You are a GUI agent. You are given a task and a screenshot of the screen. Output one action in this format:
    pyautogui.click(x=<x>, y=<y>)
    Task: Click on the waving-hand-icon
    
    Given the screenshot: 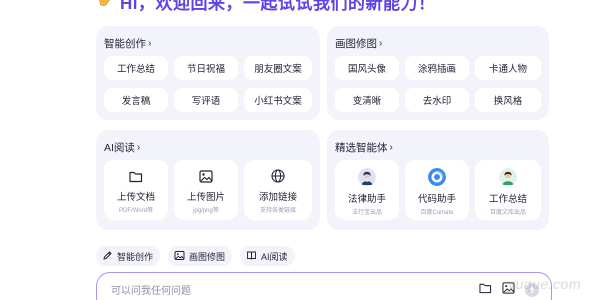 What is the action you would take?
    pyautogui.click(x=105, y=5)
    